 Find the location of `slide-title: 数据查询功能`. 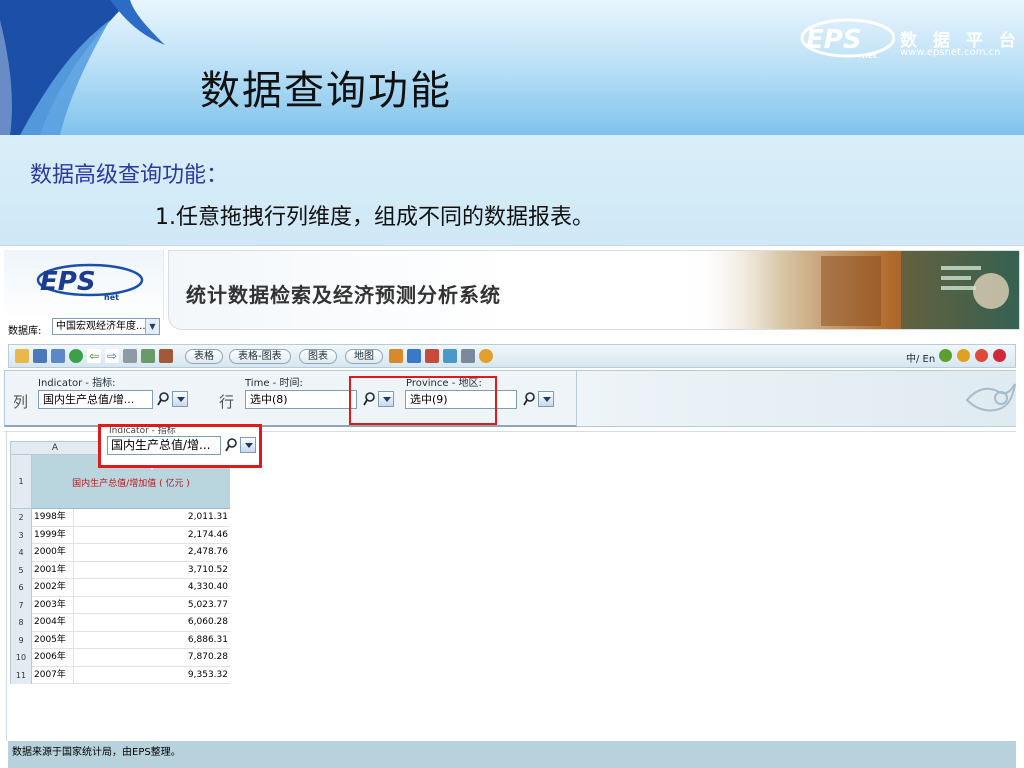

slide-title: 数据查询功能 is located at coordinates (326, 91).